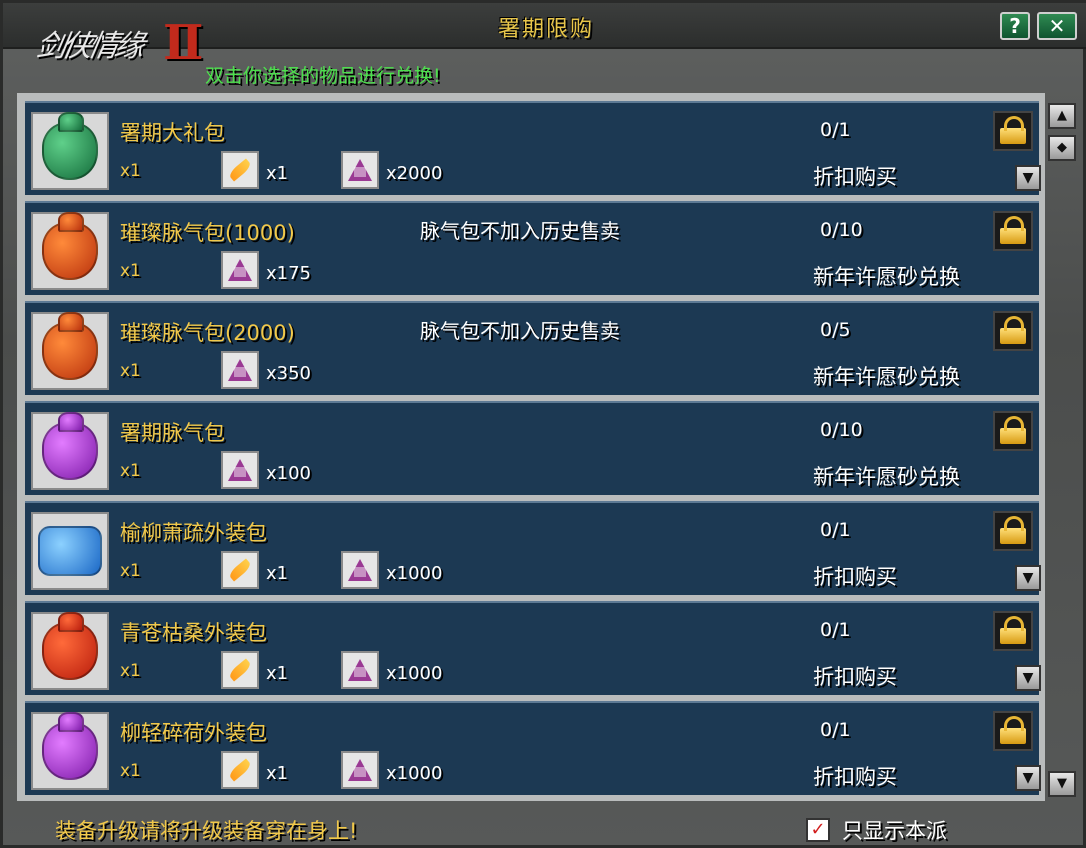  Describe the element at coordinates (1057, 26) in the screenshot. I see `close-button: ✕` at that location.